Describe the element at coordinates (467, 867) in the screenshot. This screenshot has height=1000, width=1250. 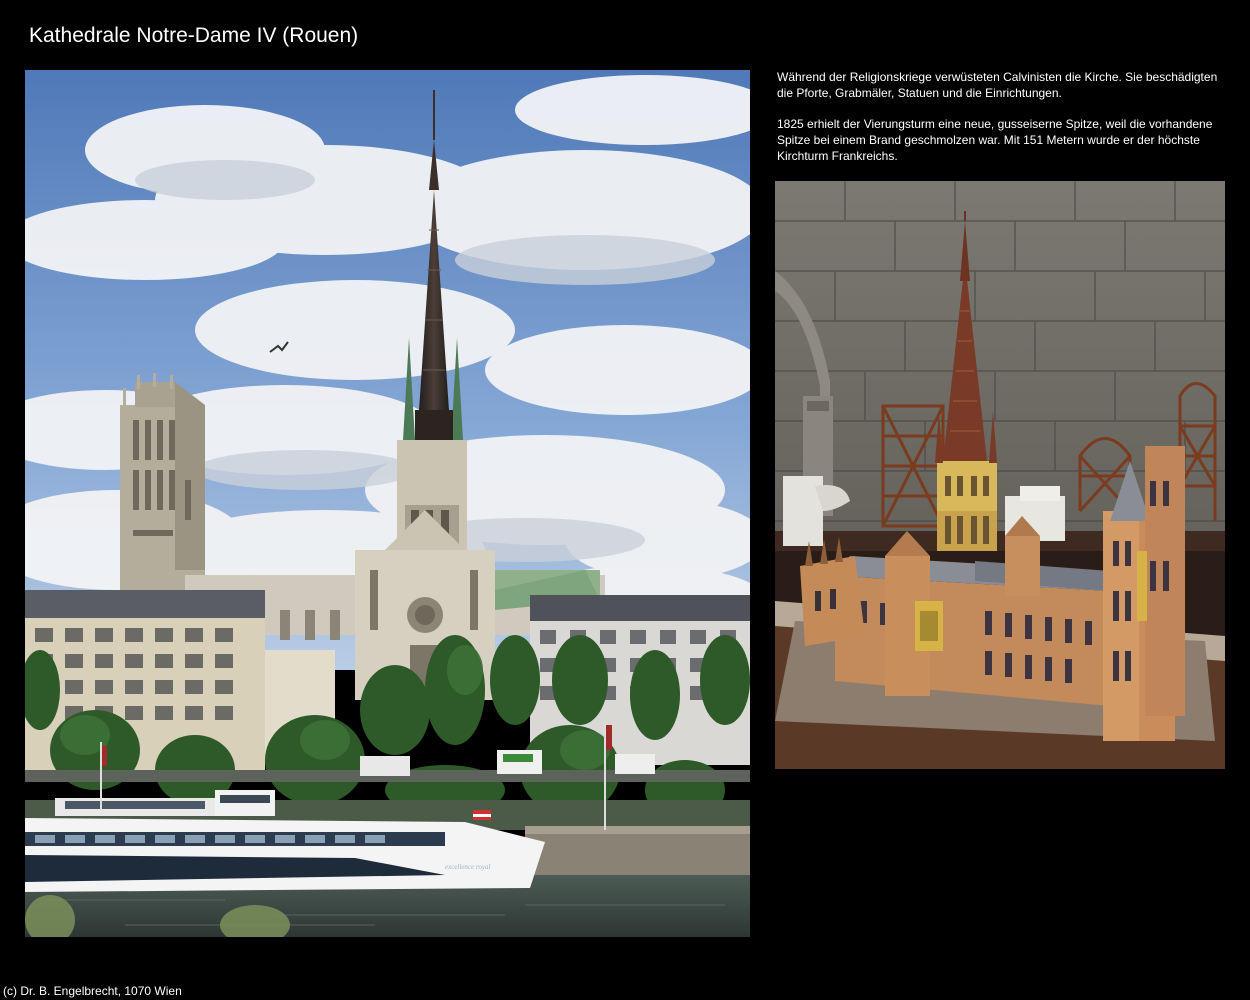
I see `ship-name-text: excellence royal` at that location.